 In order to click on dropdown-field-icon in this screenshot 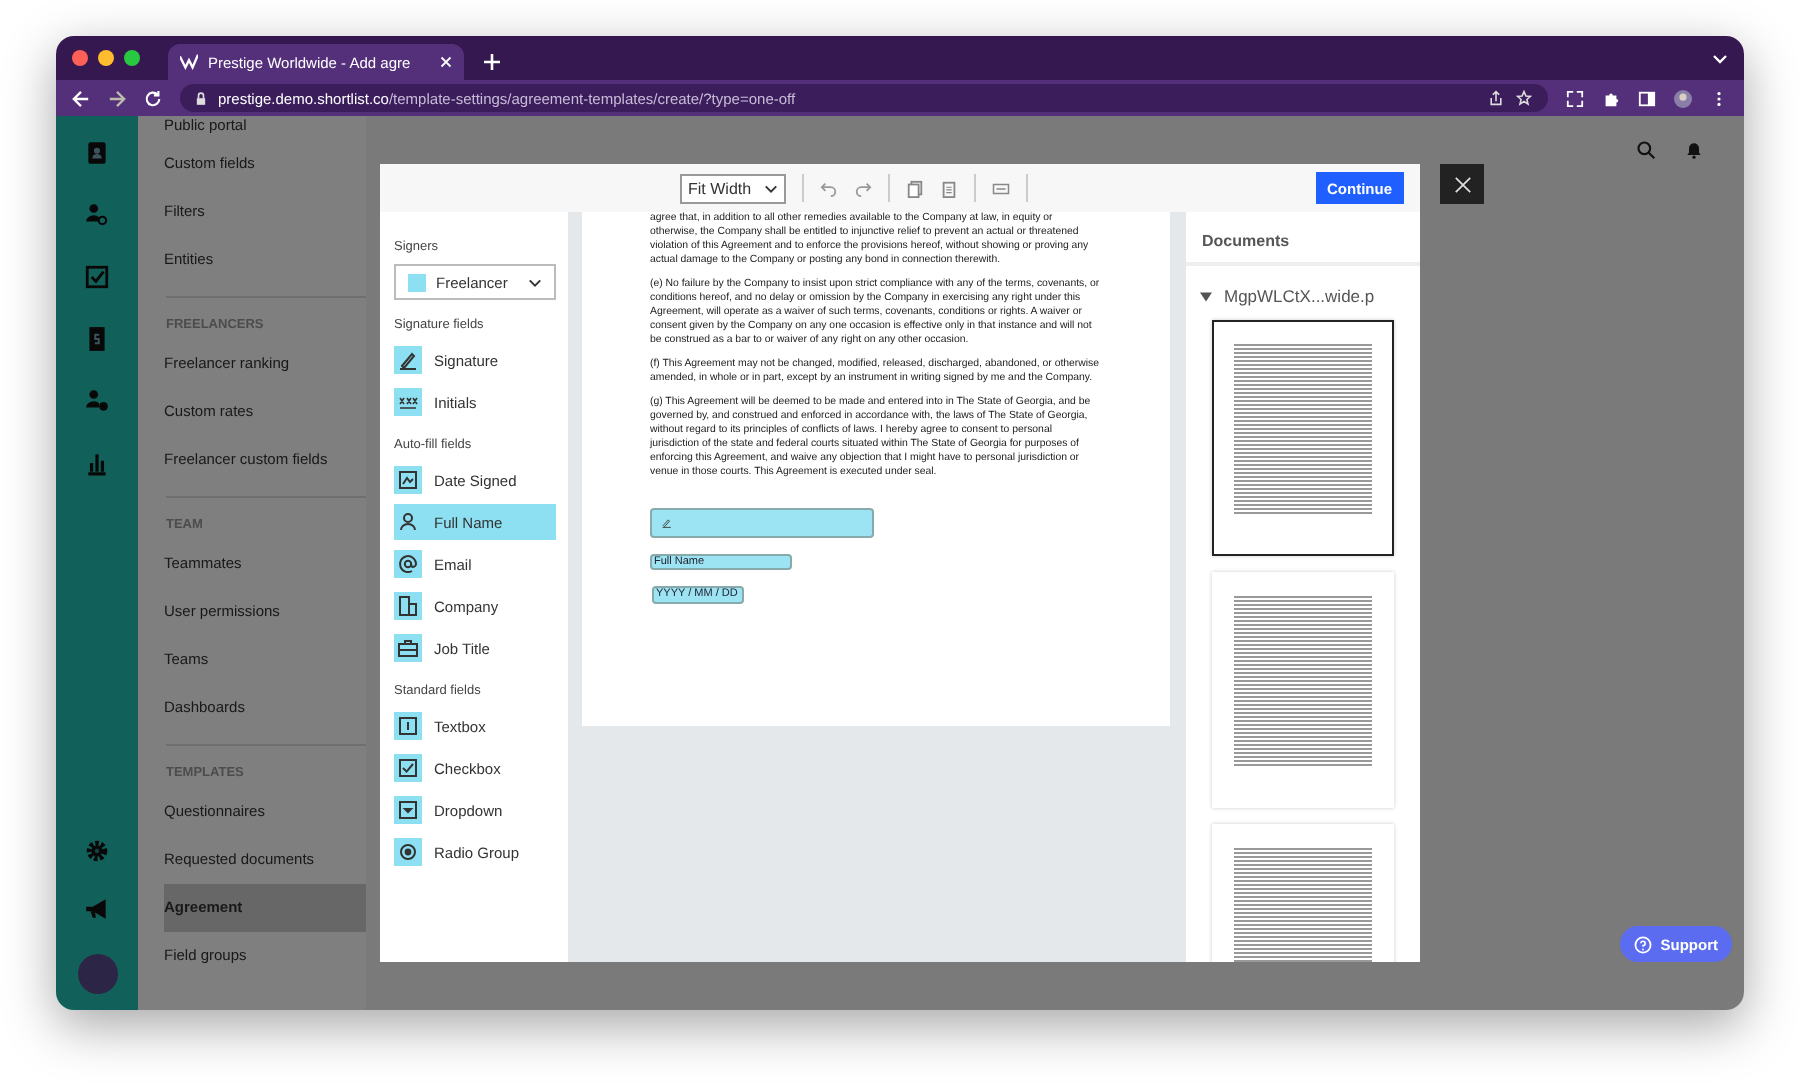, I will do `click(408, 810)`.